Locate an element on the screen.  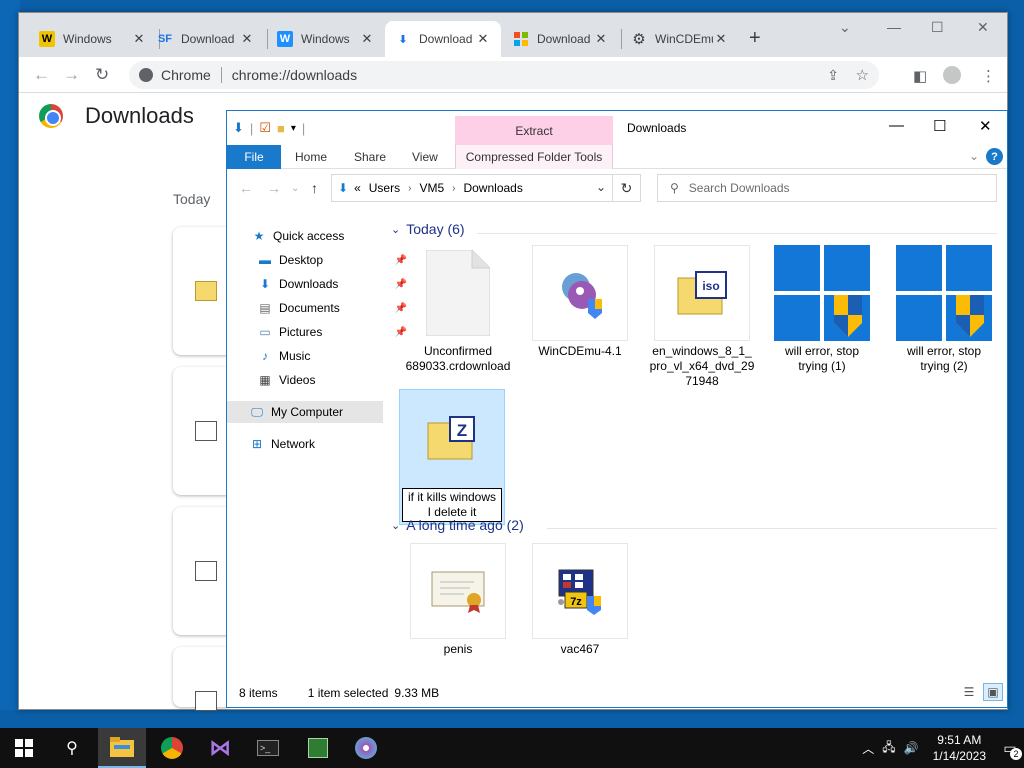
search-input: ⚲ Search Downloads is located at coordinates (827, 188).